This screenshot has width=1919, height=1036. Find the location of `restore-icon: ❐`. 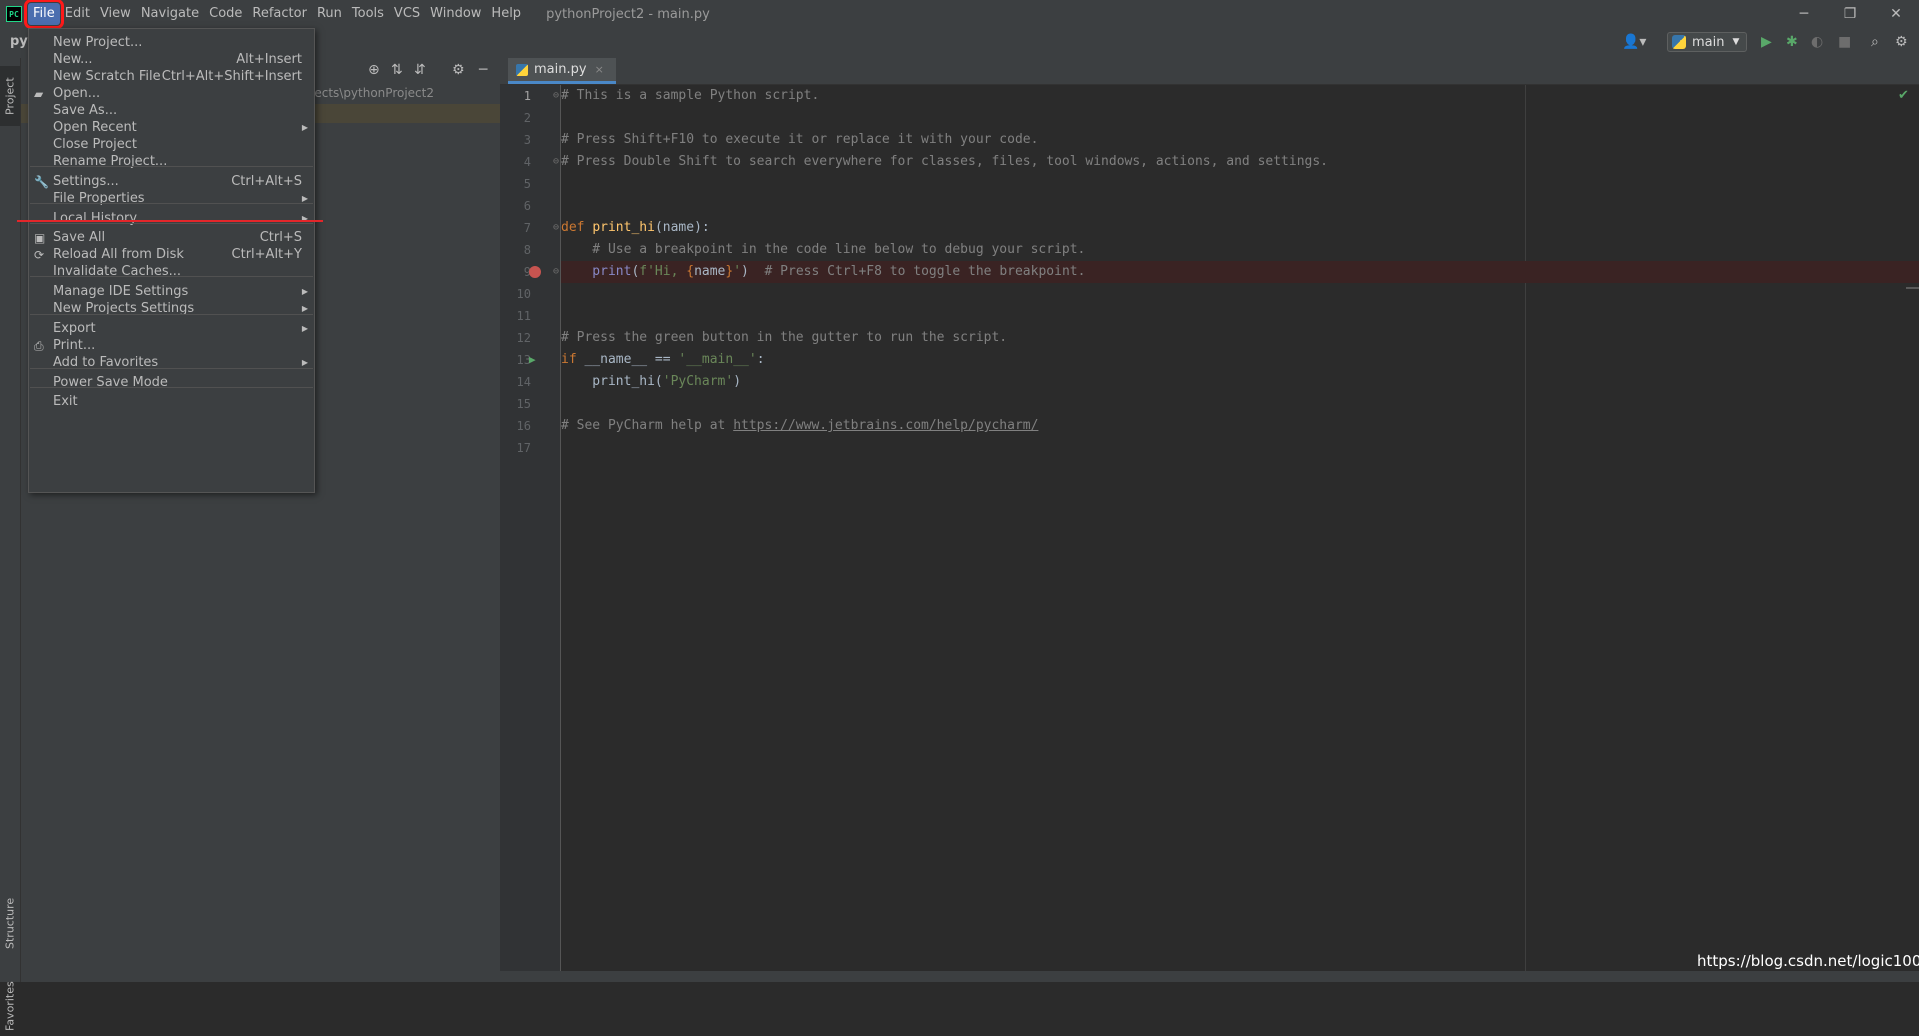

restore-icon: ❐ is located at coordinates (1850, 14).